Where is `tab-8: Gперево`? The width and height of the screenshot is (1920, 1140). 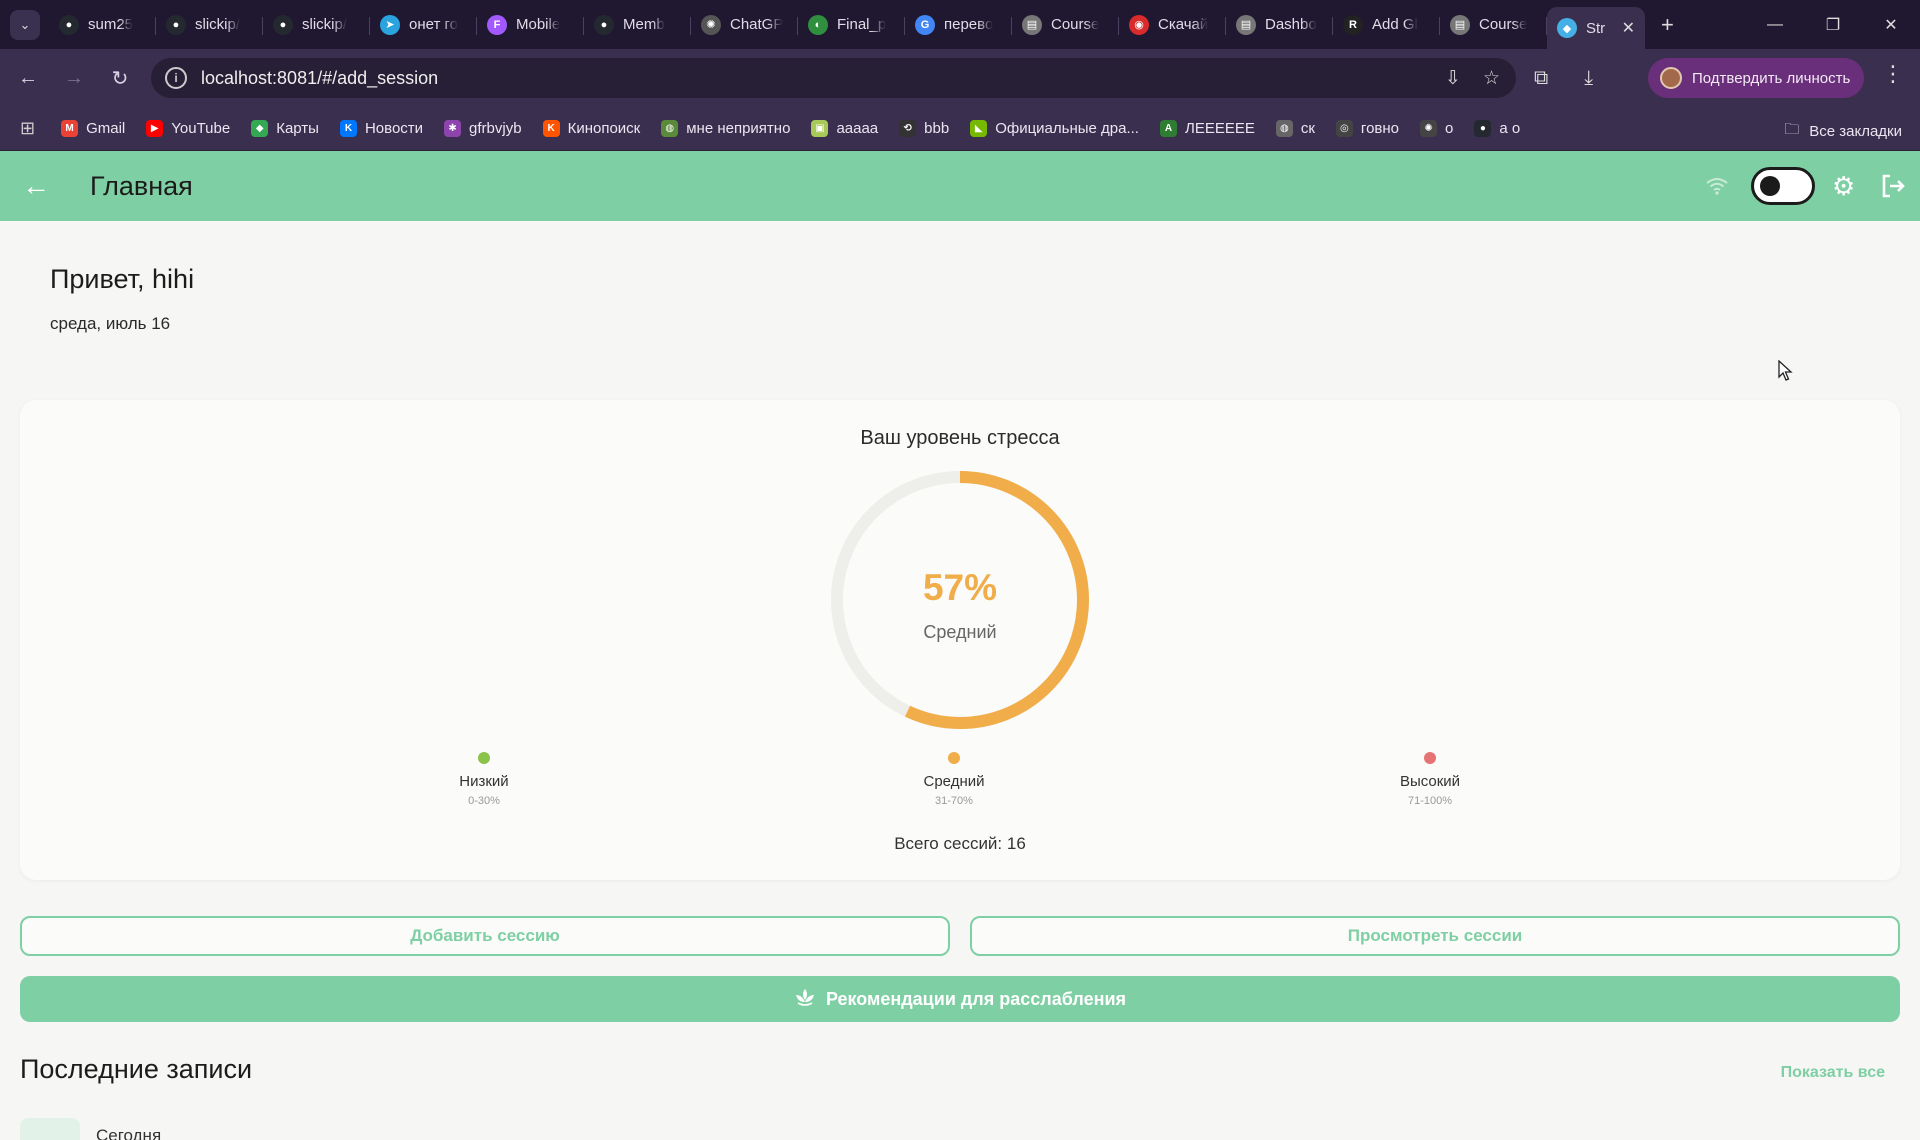 tab-8: Gперево is located at coordinates (958, 25).